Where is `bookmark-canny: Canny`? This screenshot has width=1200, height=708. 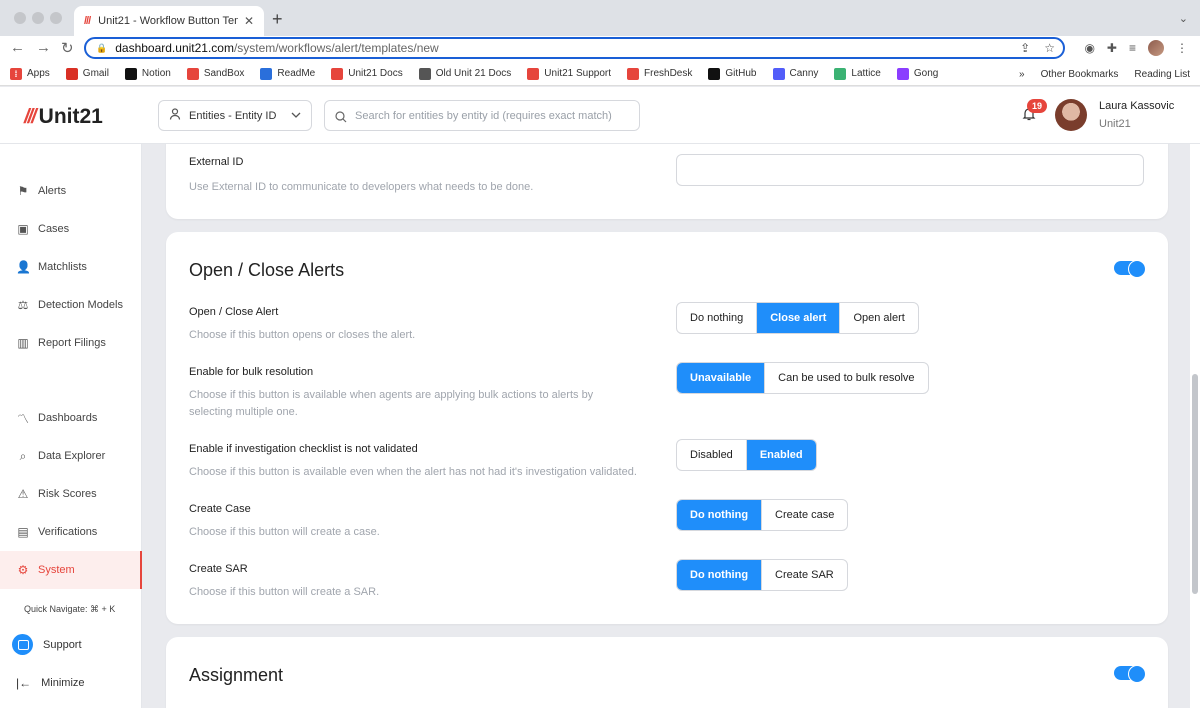 bookmark-canny: Canny is located at coordinates (795, 73).